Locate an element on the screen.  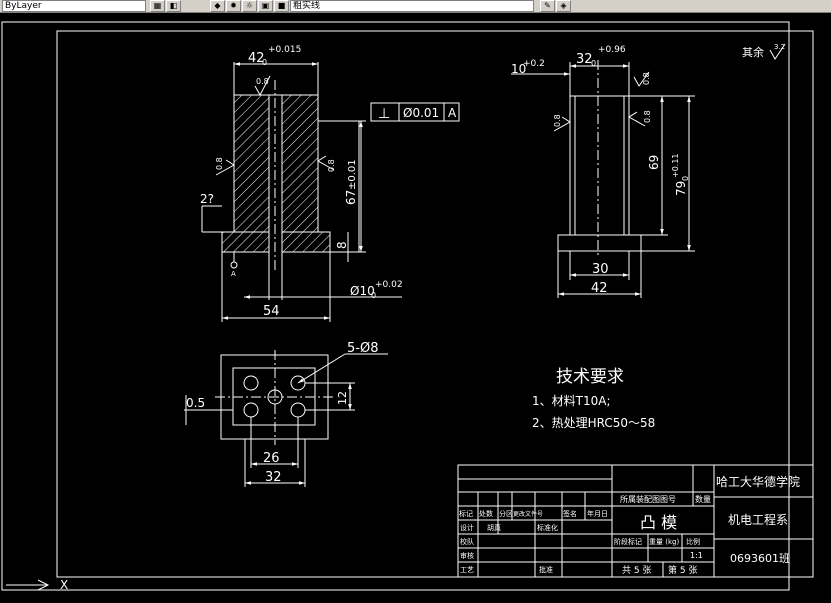
front-flange-left is located at coordinates (245, 242).